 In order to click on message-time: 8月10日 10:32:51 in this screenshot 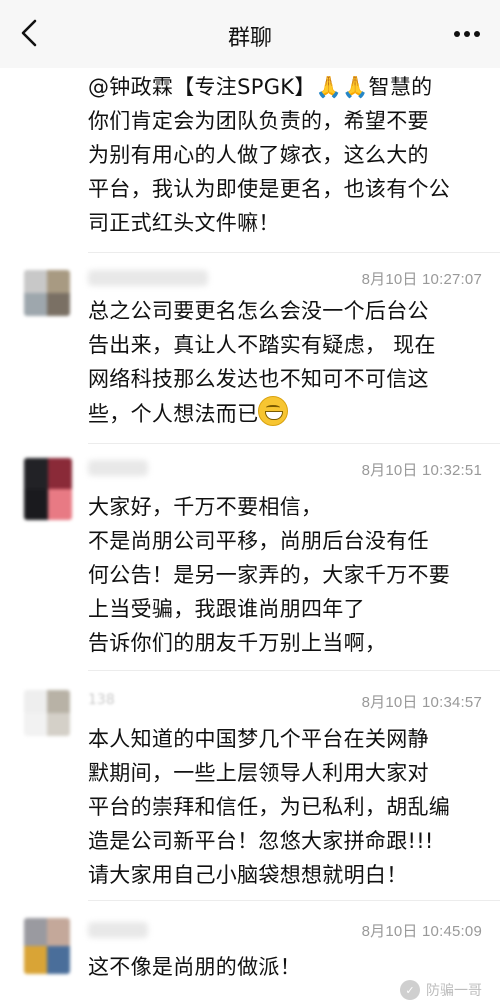, I will do `click(421, 470)`.